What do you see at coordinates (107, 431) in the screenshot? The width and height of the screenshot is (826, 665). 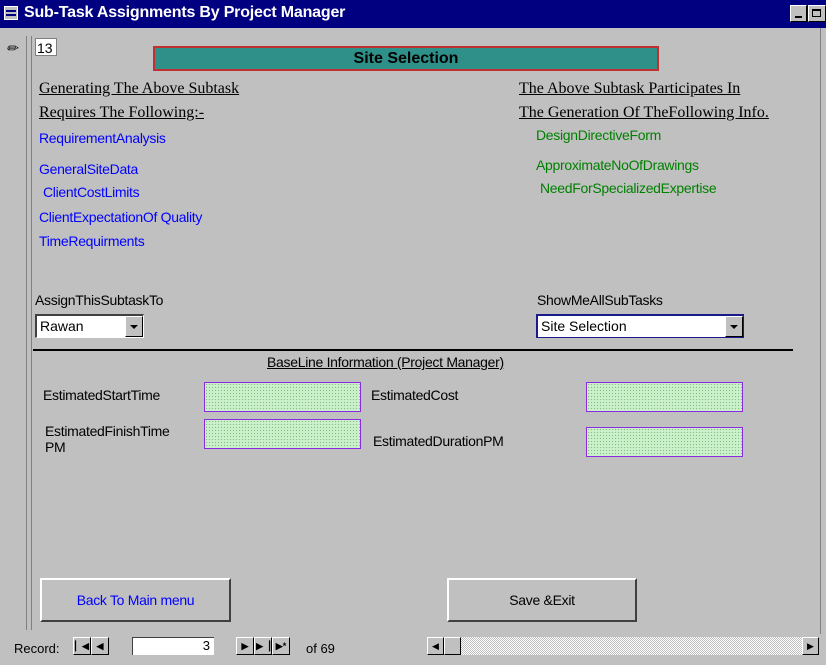 I see `est-finish-label: EstimatedFinishTime` at bounding box center [107, 431].